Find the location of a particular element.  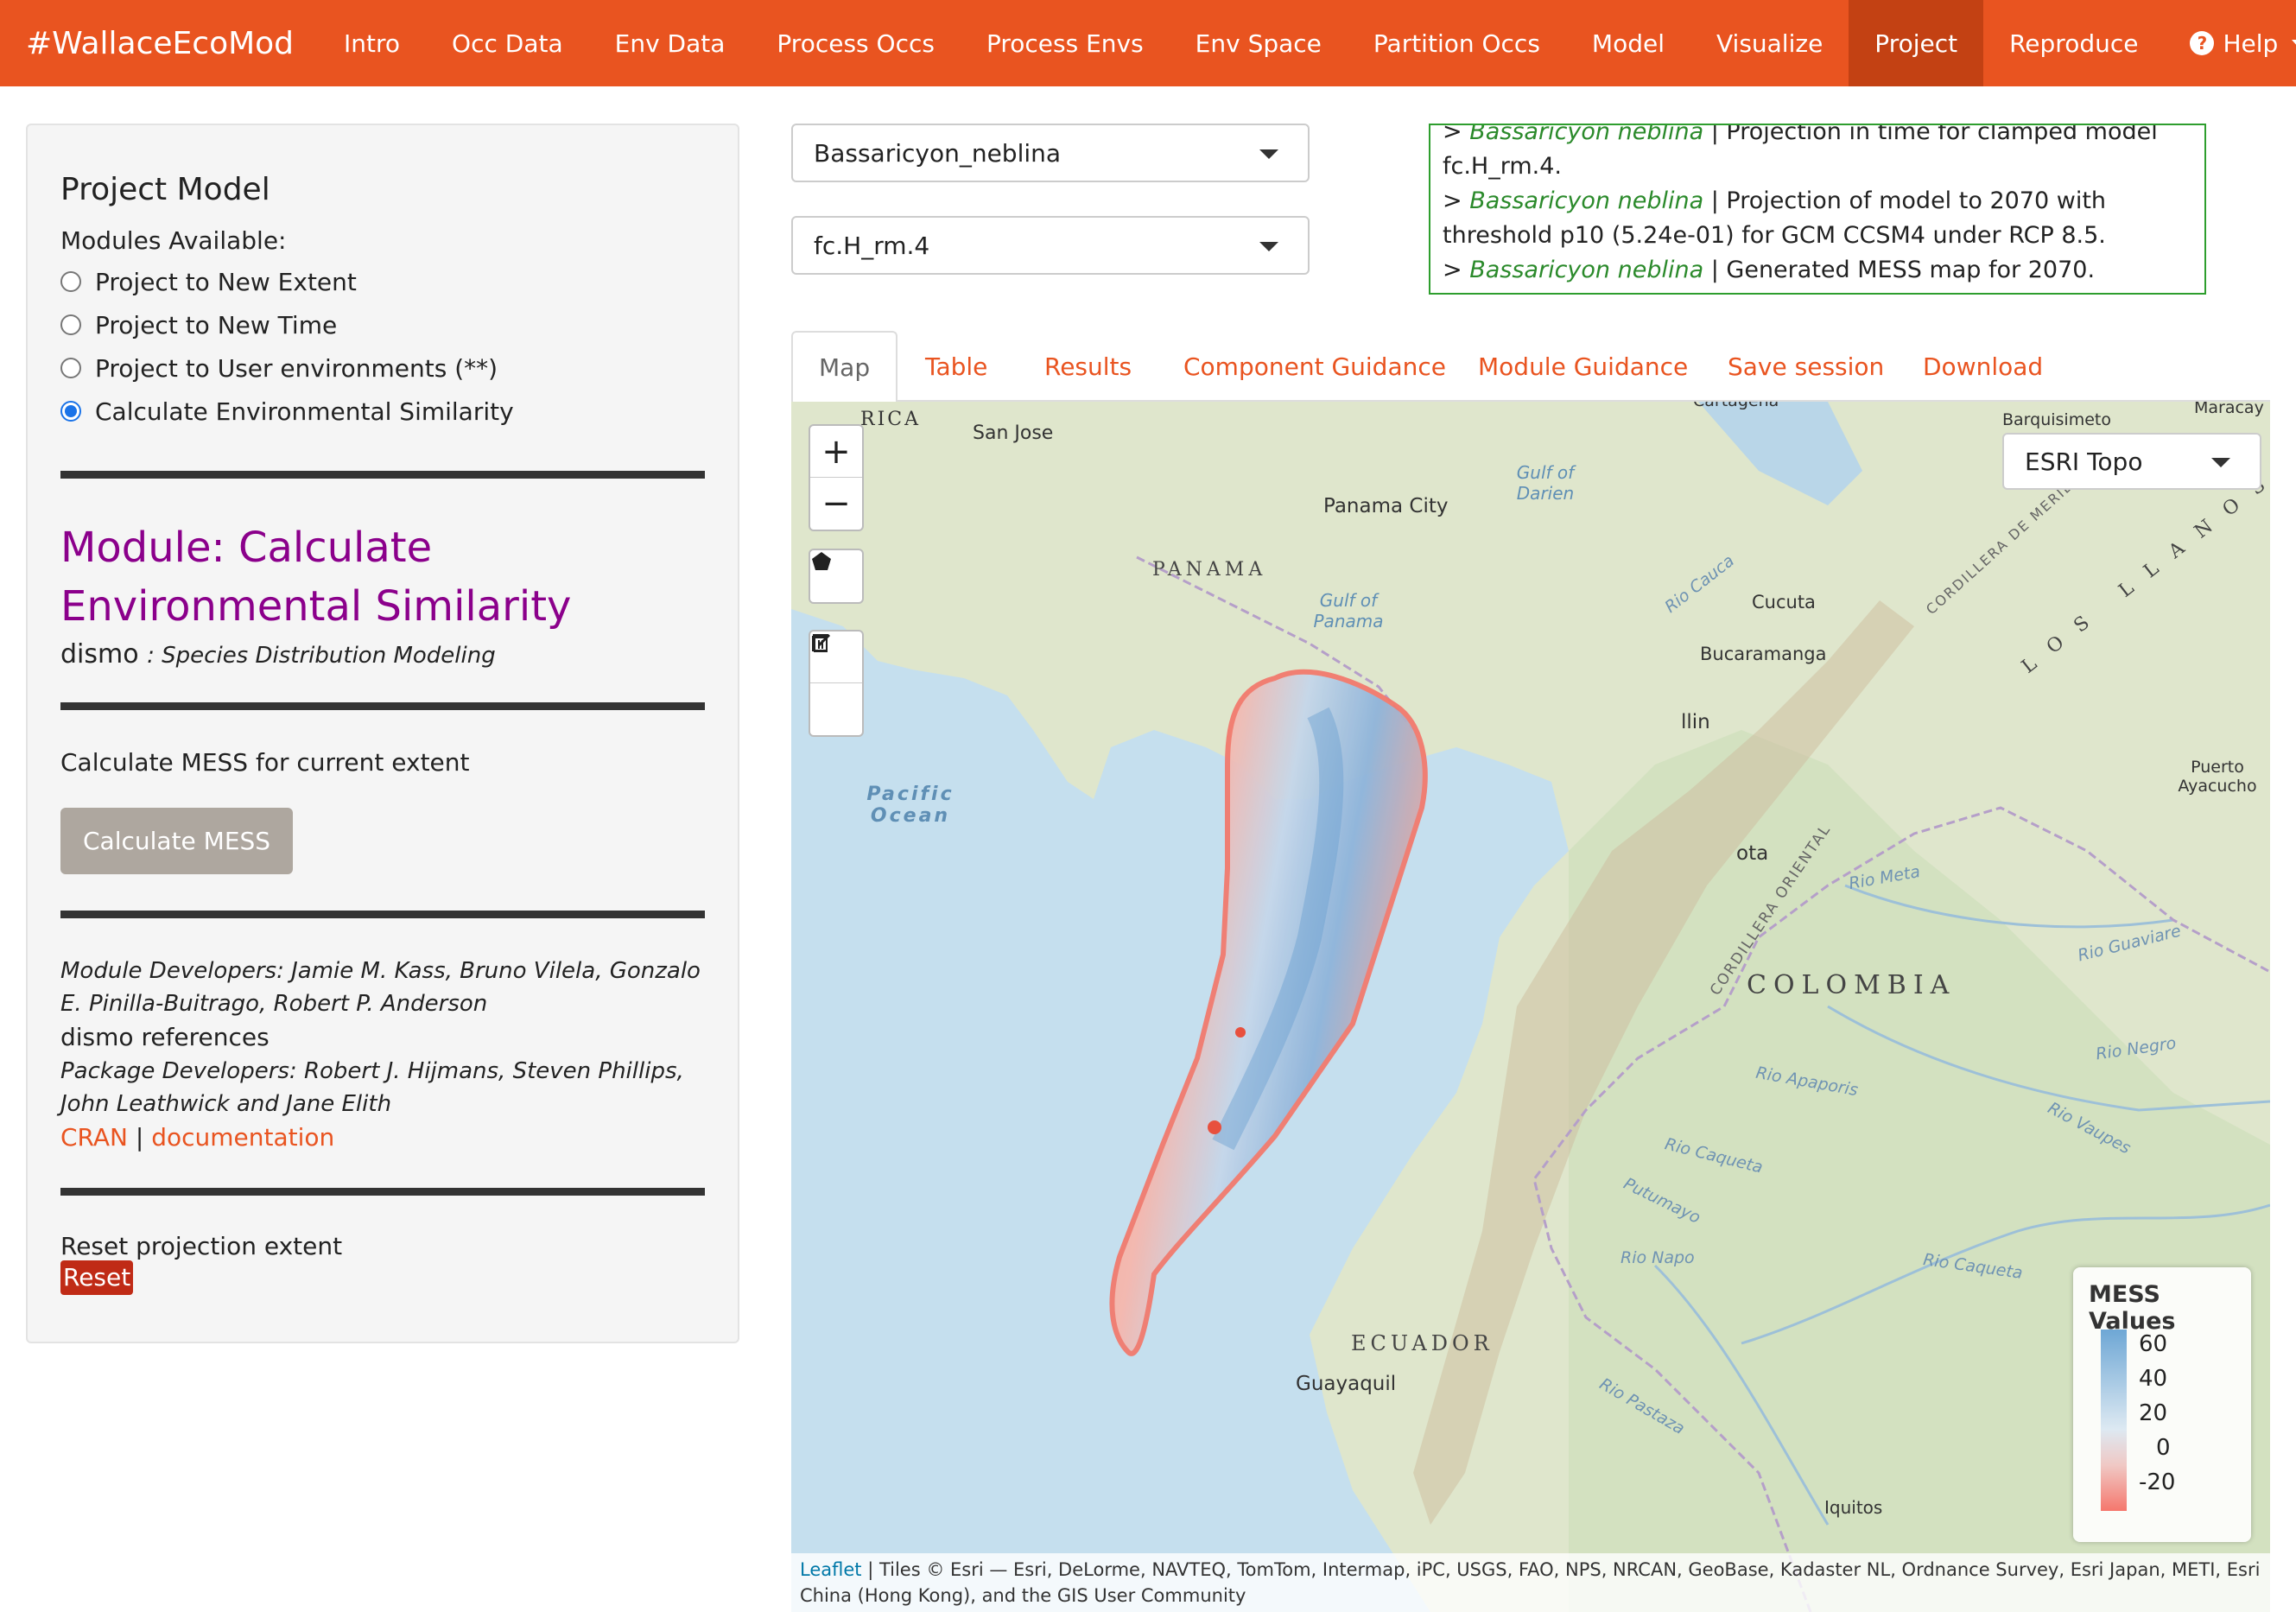

map-label-pacific-ocean: Pacific Ocean is located at coordinates (910, 805).